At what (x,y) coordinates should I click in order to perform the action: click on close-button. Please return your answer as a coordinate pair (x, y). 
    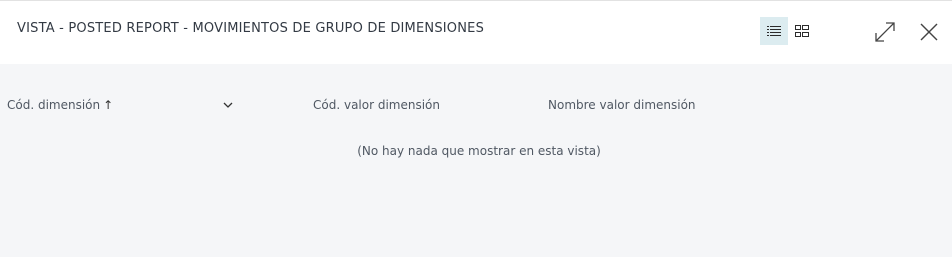
    Looking at the image, I should click on (929, 32).